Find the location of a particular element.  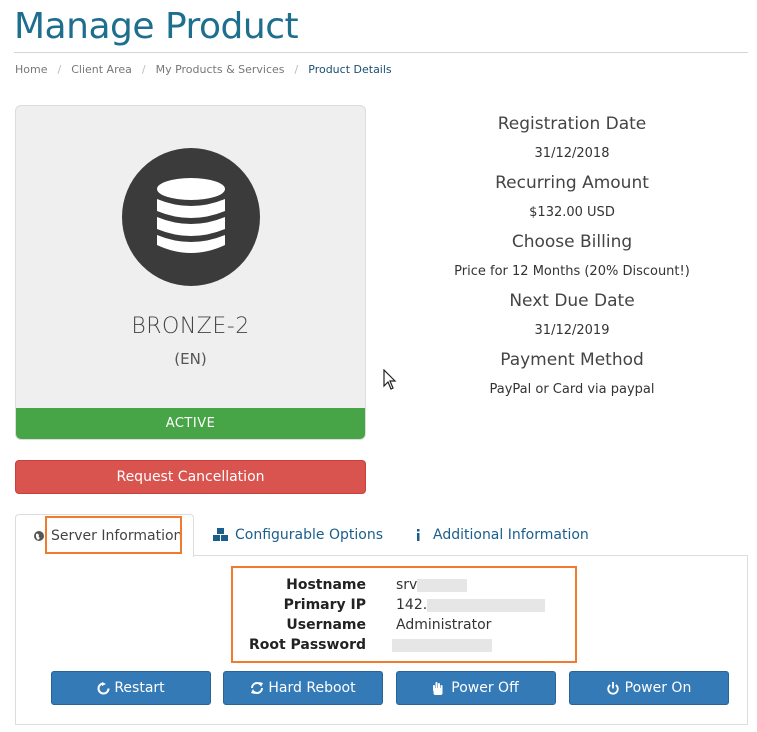

title-divider is located at coordinates (381, 52).